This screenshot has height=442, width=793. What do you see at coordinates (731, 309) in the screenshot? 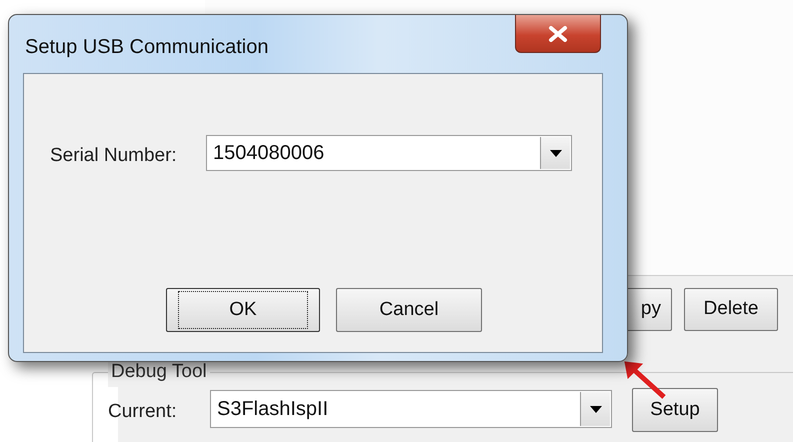
I see `delete-button: Delete` at bounding box center [731, 309].